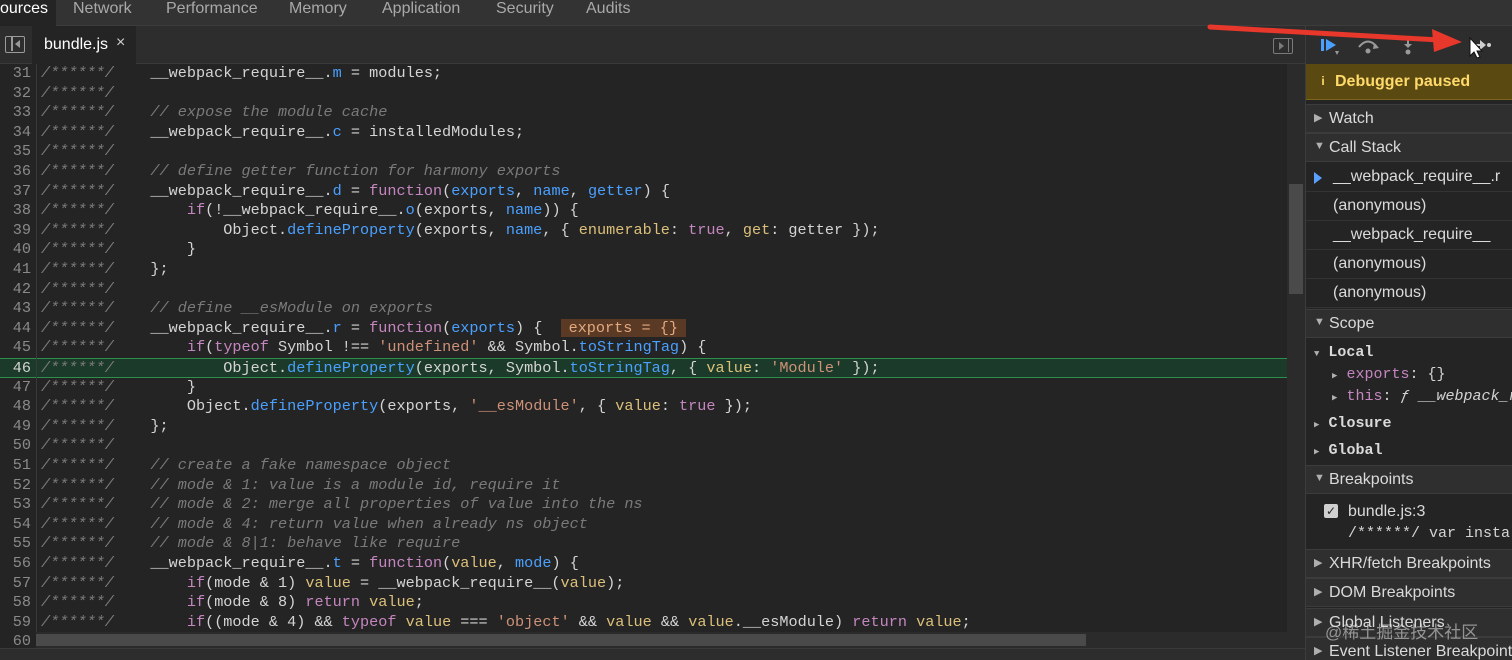 Image resolution: width=1512 pixels, height=660 pixels. What do you see at coordinates (652, 427) in the screenshot?
I see `code-line: 49 /******/ };` at bounding box center [652, 427].